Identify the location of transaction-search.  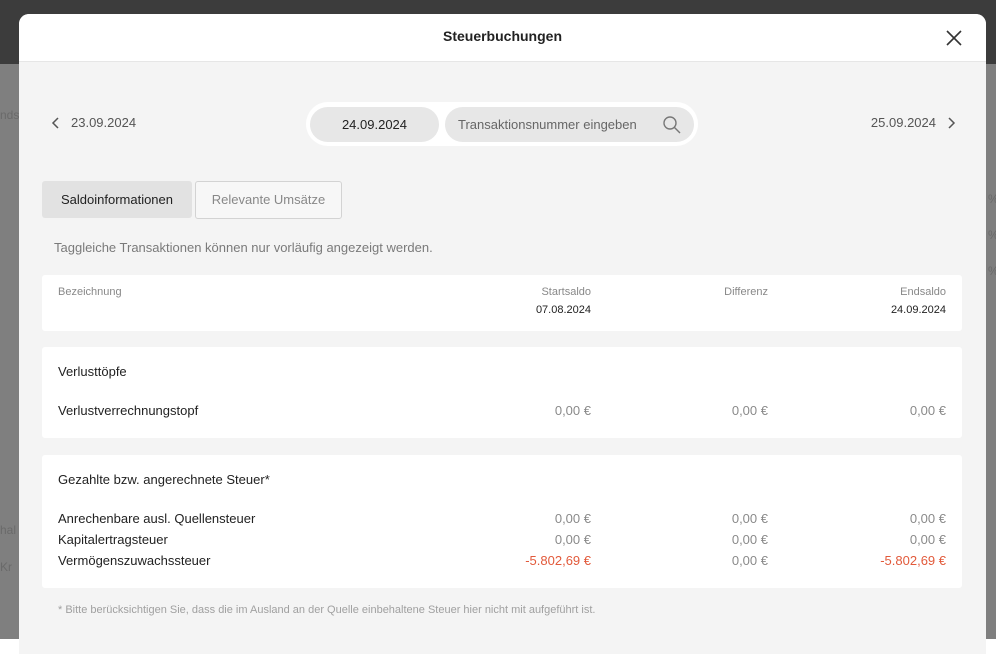
(569, 124).